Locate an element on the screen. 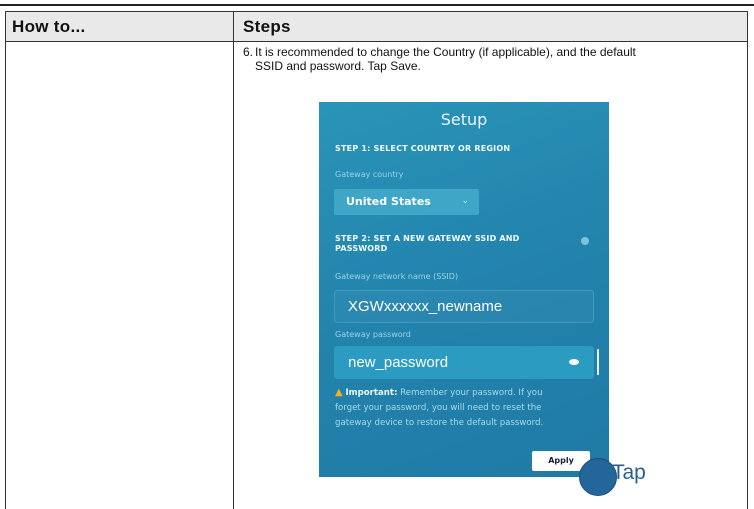 This screenshot has width=754, height=509. setup-title: Setup is located at coordinates (464, 119).